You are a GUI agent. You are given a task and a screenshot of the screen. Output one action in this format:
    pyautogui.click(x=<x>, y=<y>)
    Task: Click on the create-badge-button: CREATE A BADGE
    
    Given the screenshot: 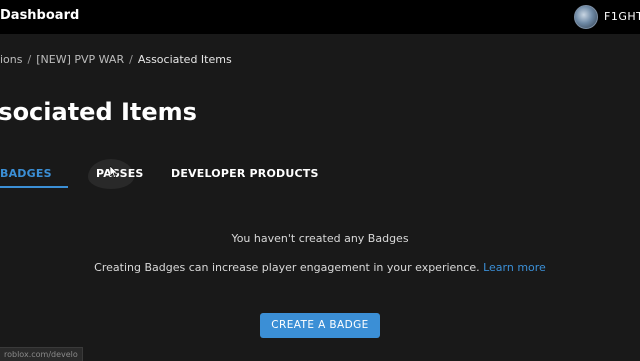 What is the action you would take?
    pyautogui.click(x=320, y=325)
    